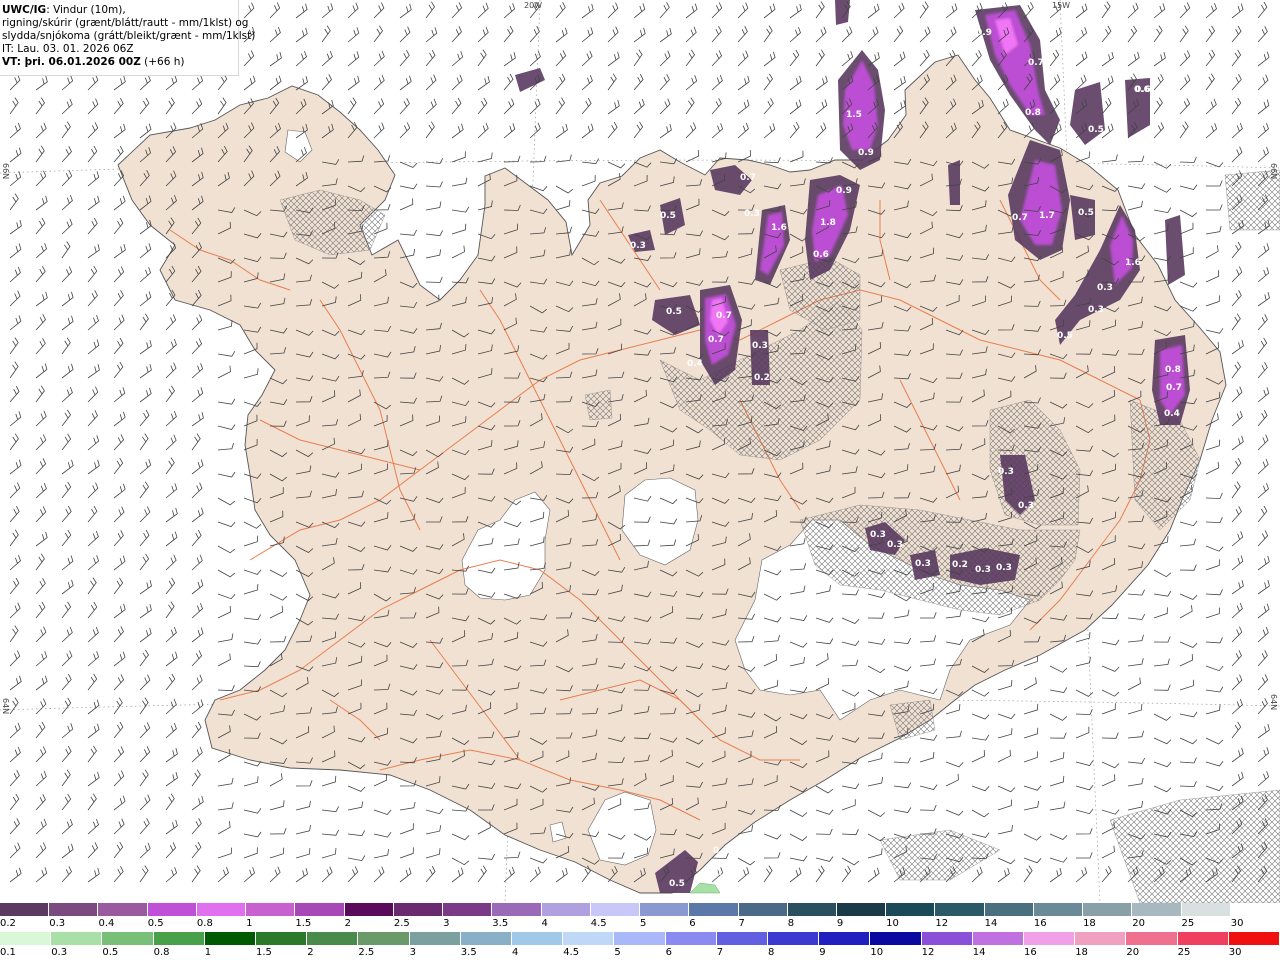 Image resolution: width=1280 pixels, height=960 pixels. I want to click on snow-legend-label: 5, so click(643, 923).